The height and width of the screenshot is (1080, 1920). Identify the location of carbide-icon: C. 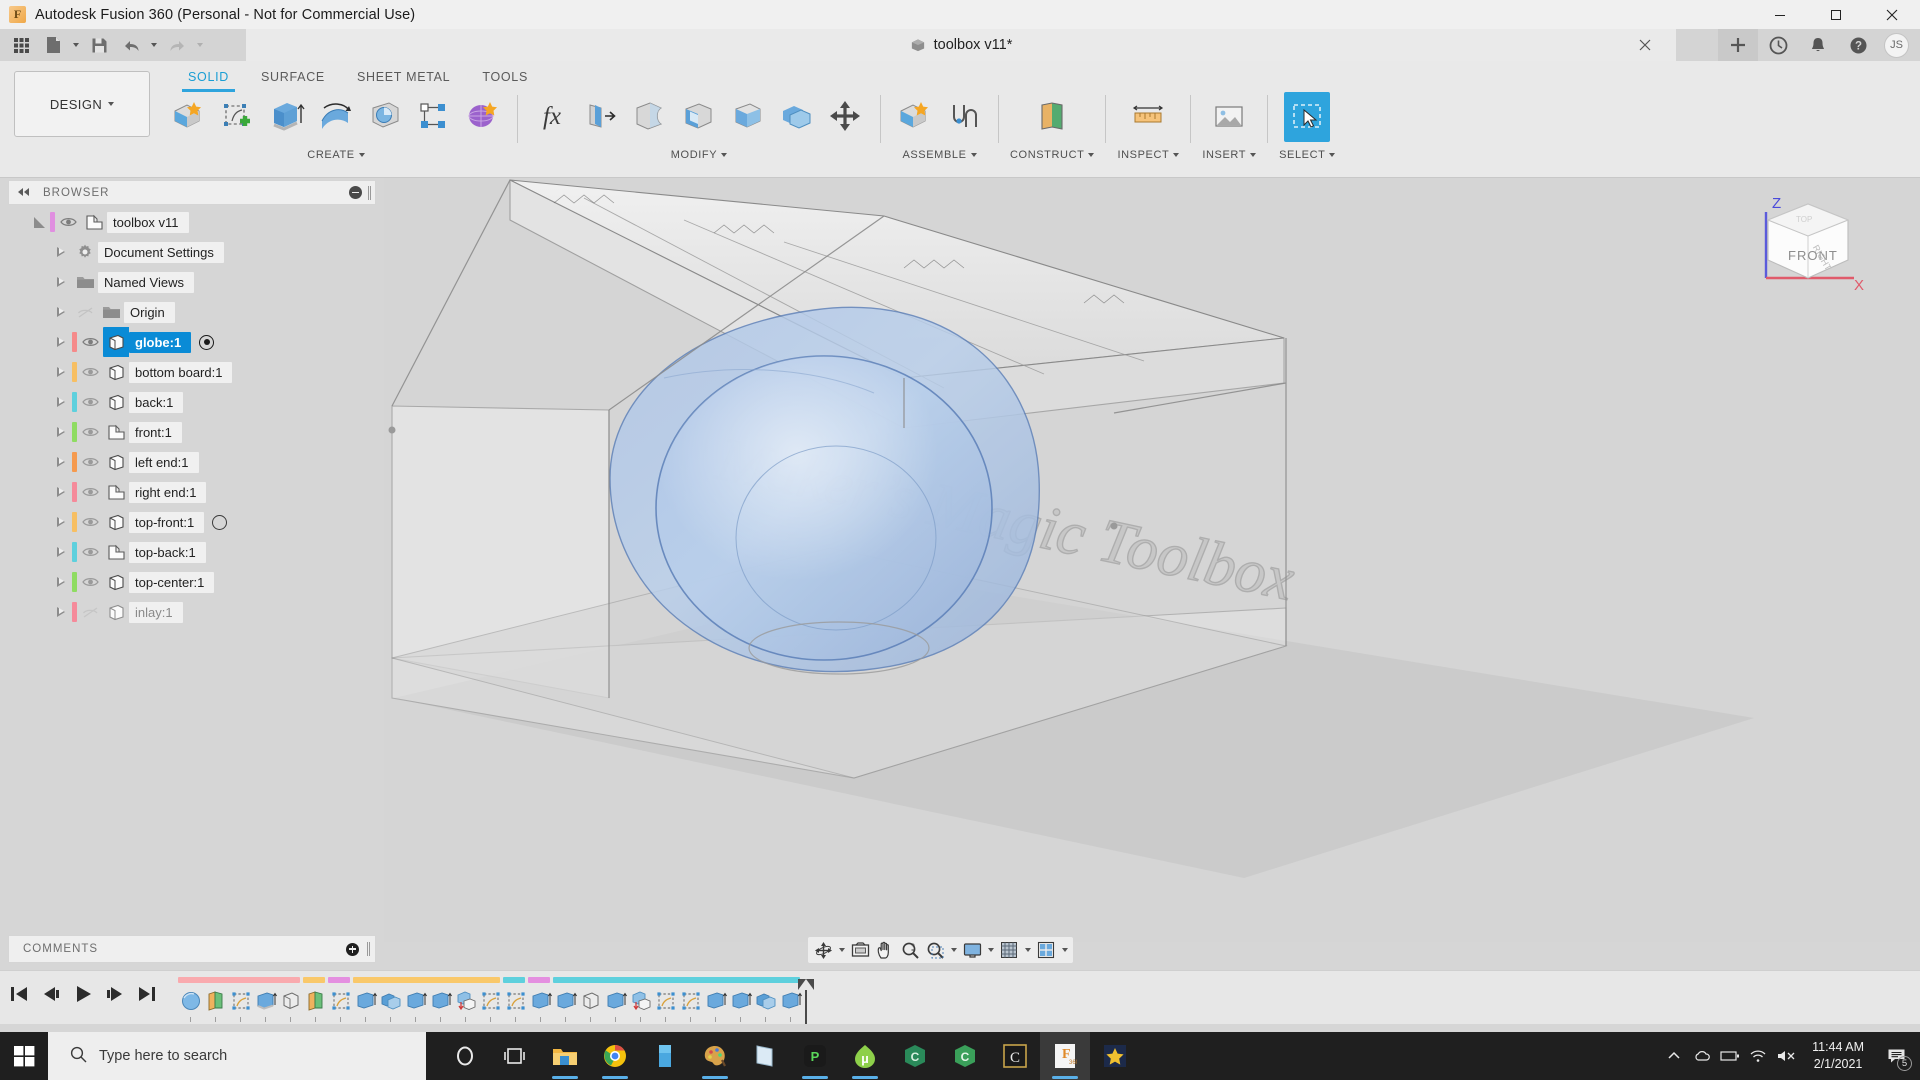
(1015, 1056).